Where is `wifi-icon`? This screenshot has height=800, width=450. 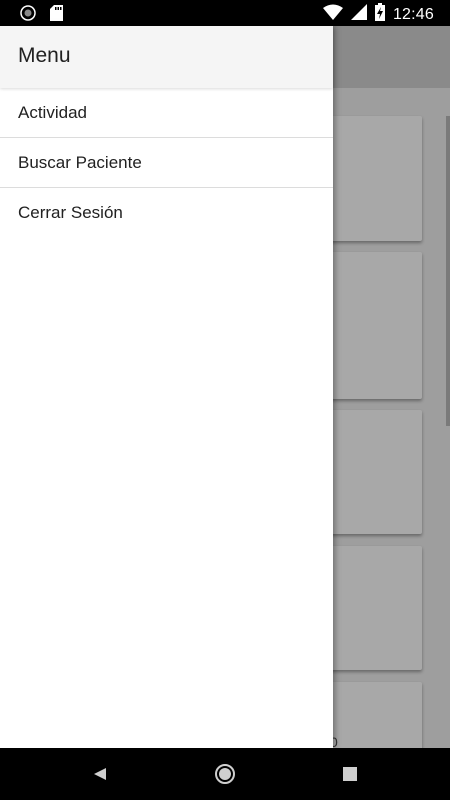
wifi-icon is located at coordinates (332, 14).